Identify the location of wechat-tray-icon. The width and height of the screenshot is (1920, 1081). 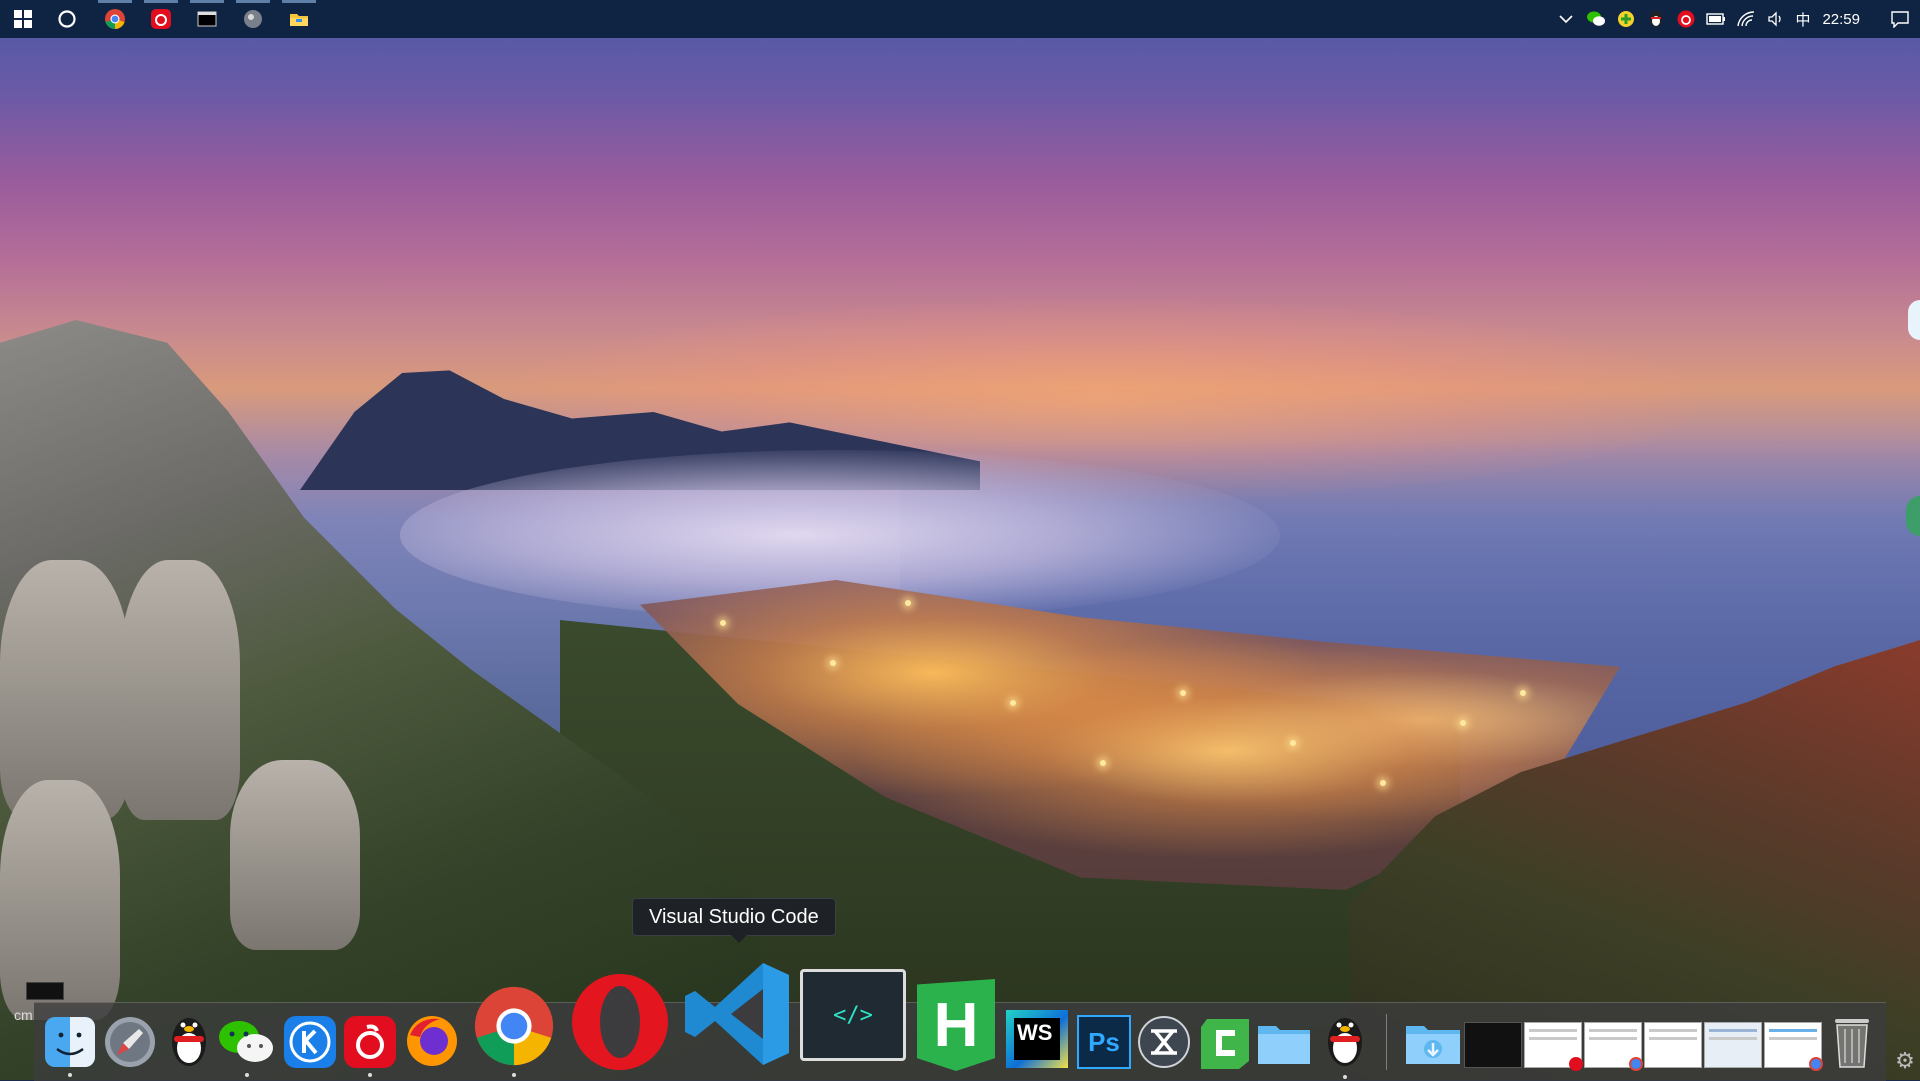
(1596, 19).